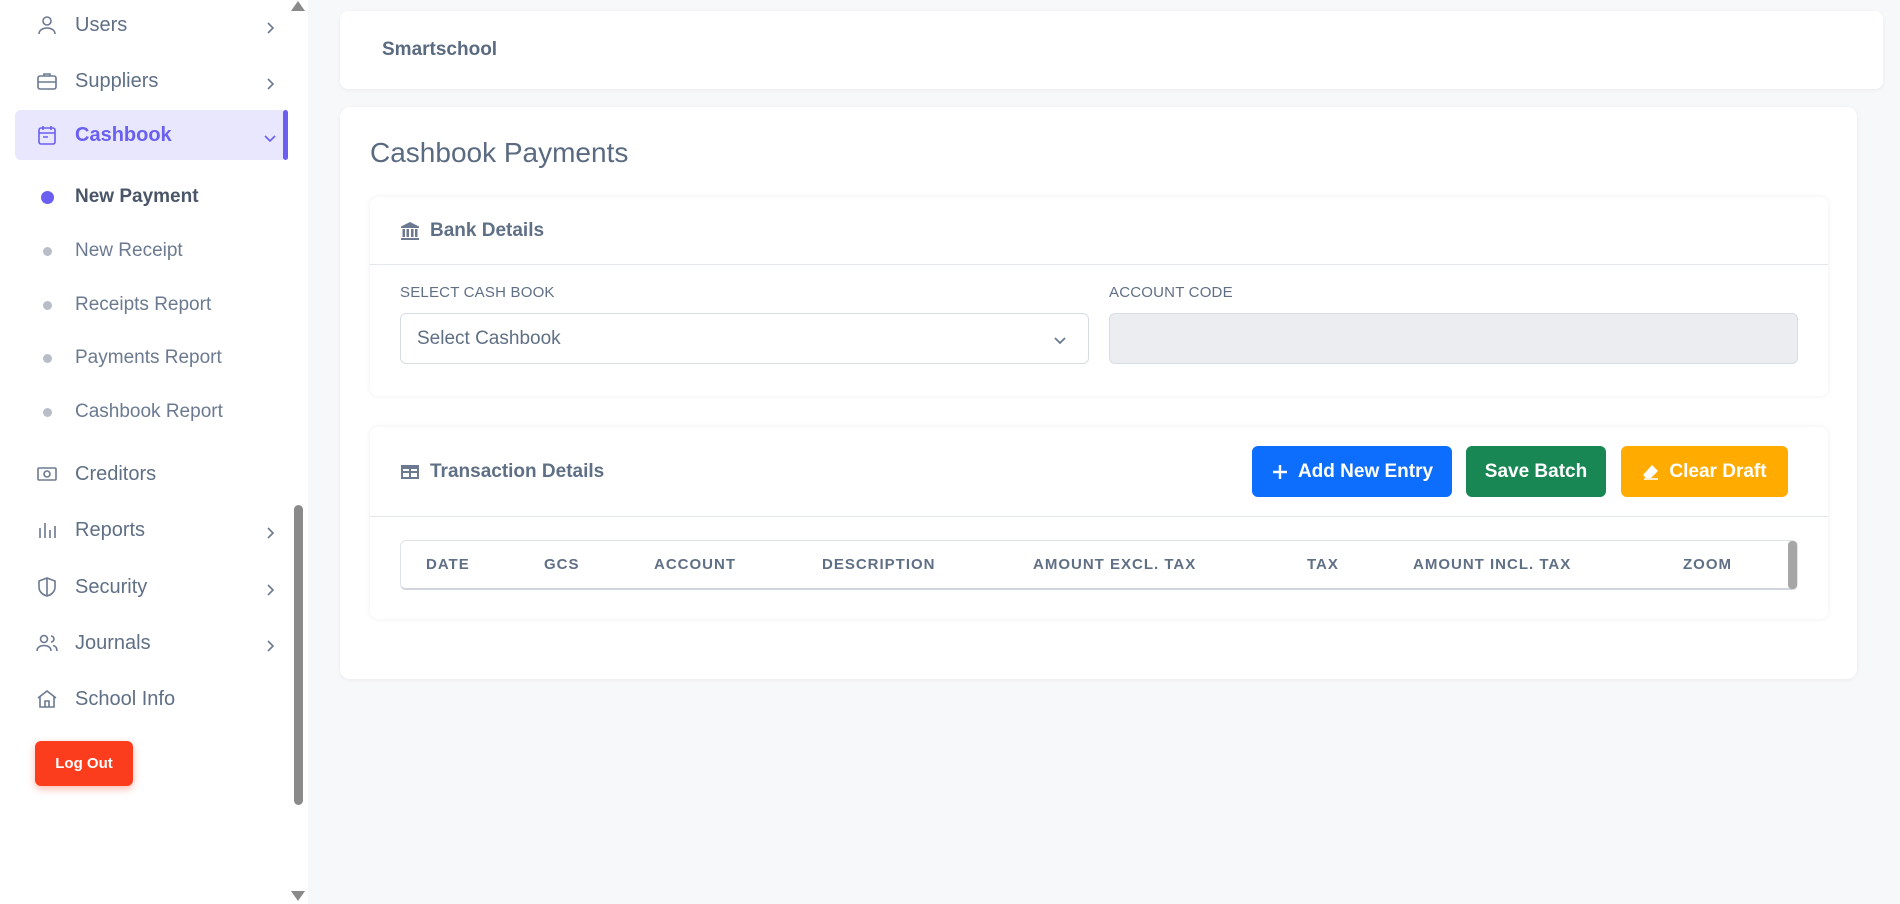 The height and width of the screenshot is (904, 1900). I want to click on sidebar-subitem-label: Payments Report, so click(148, 357).